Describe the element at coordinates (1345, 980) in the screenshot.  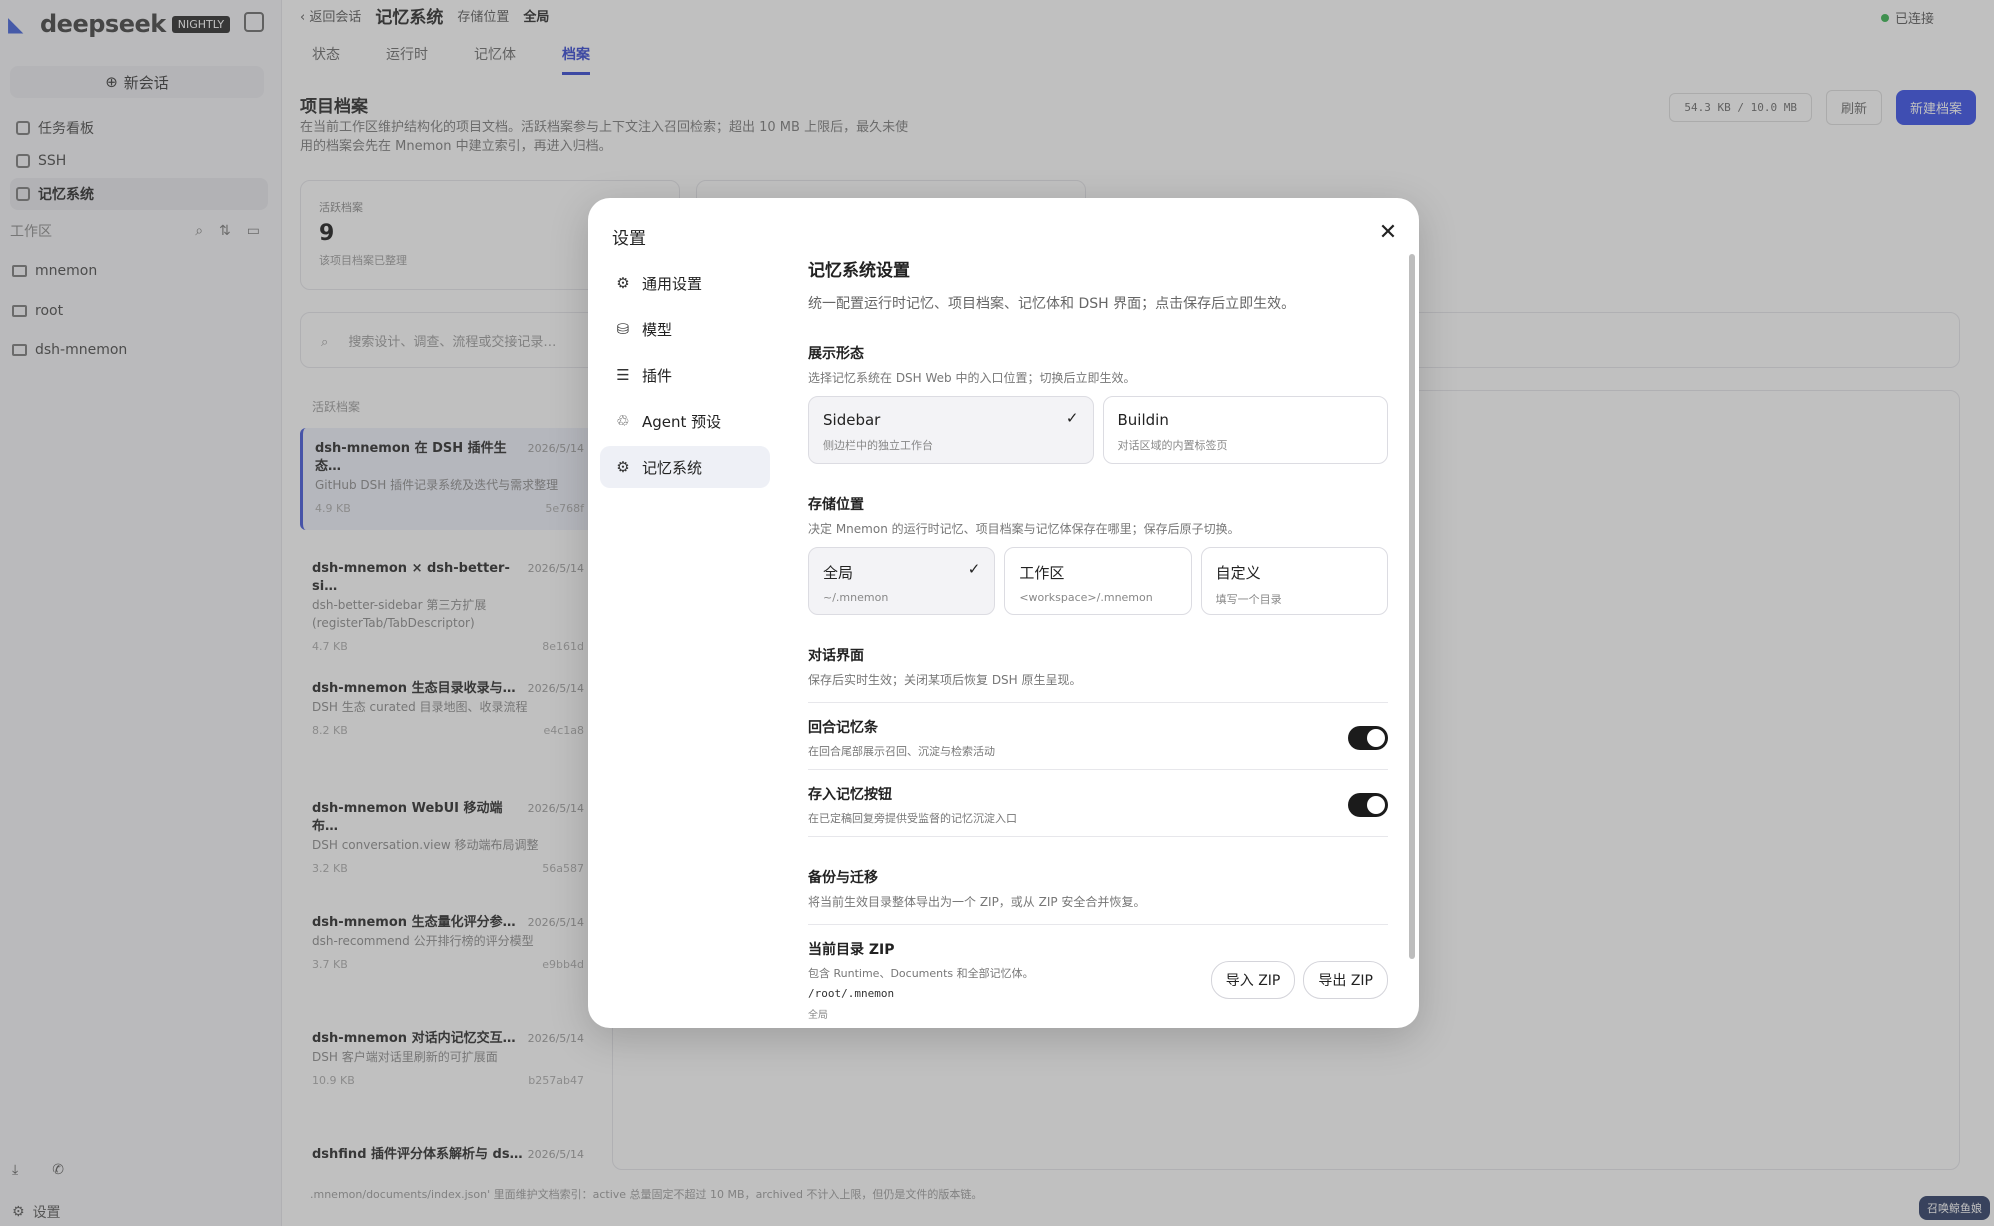
I see `export-zip-button: 导出 ZIP` at that location.